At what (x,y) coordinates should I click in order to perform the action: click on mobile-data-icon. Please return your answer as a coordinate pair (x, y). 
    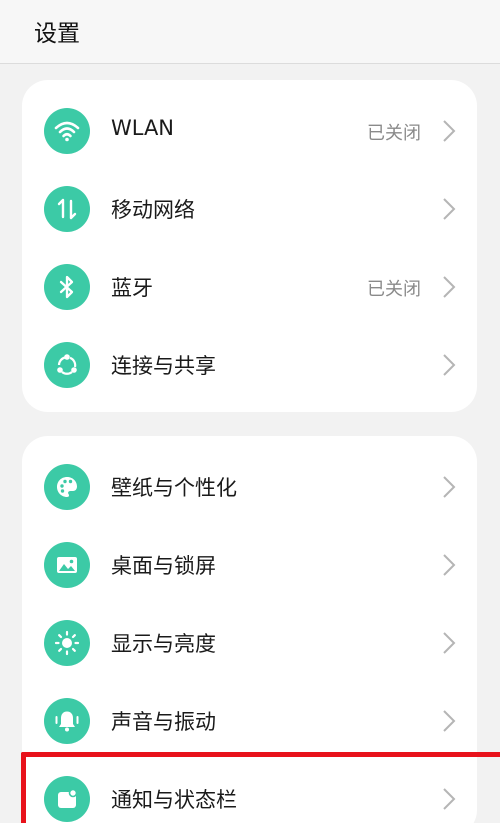
    Looking at the image, I should click on (67, 209).